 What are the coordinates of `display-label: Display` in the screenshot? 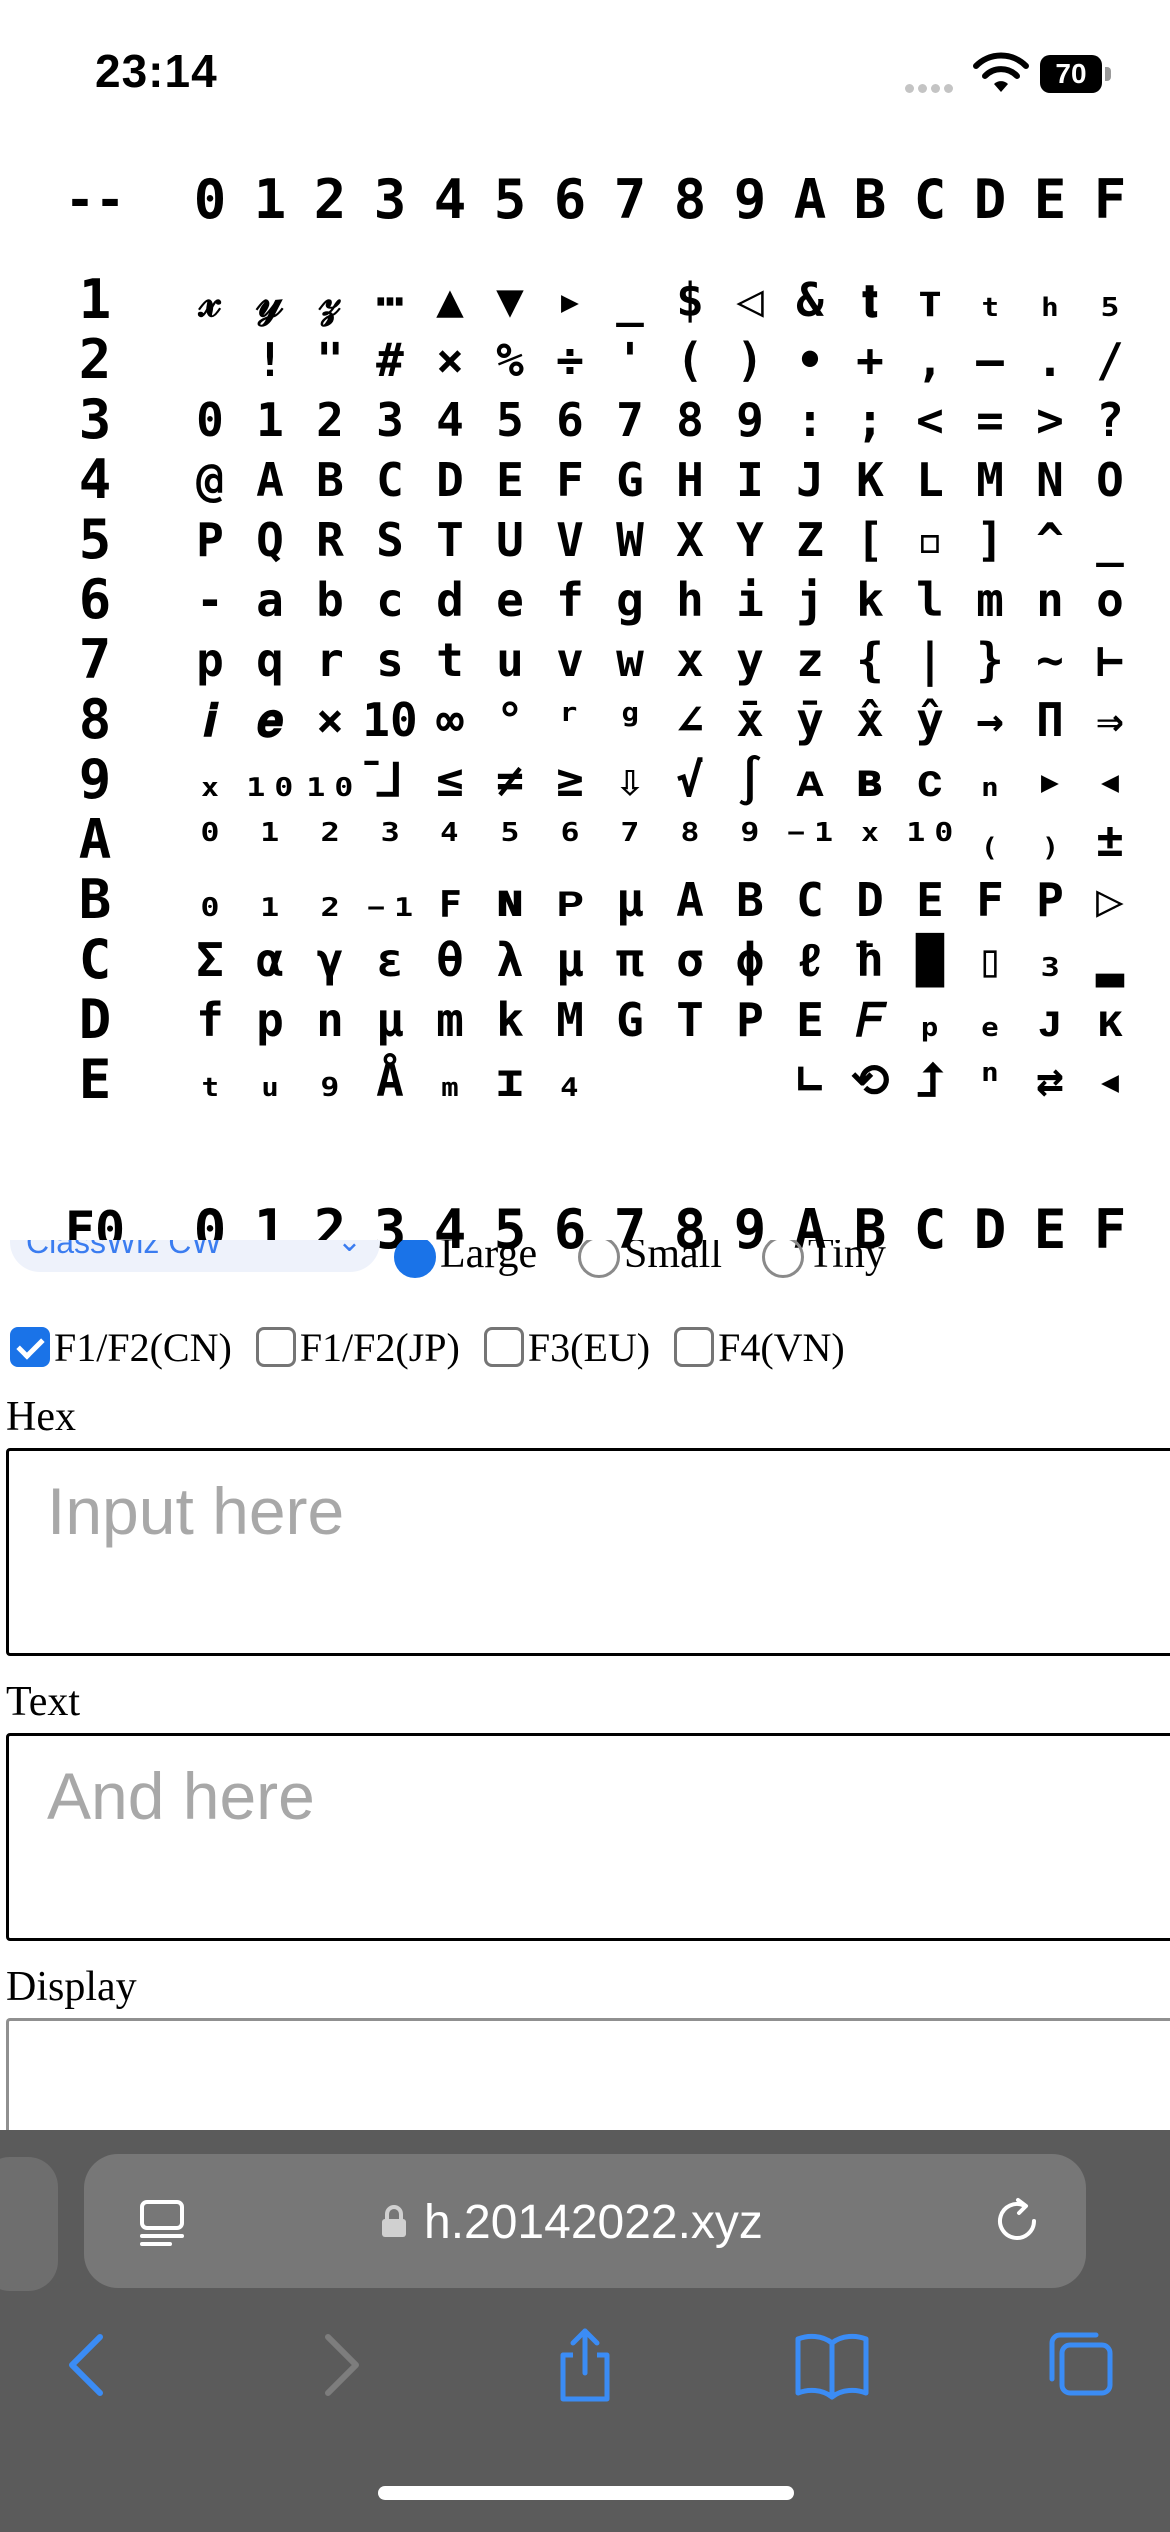 It's located at (71, 1987).